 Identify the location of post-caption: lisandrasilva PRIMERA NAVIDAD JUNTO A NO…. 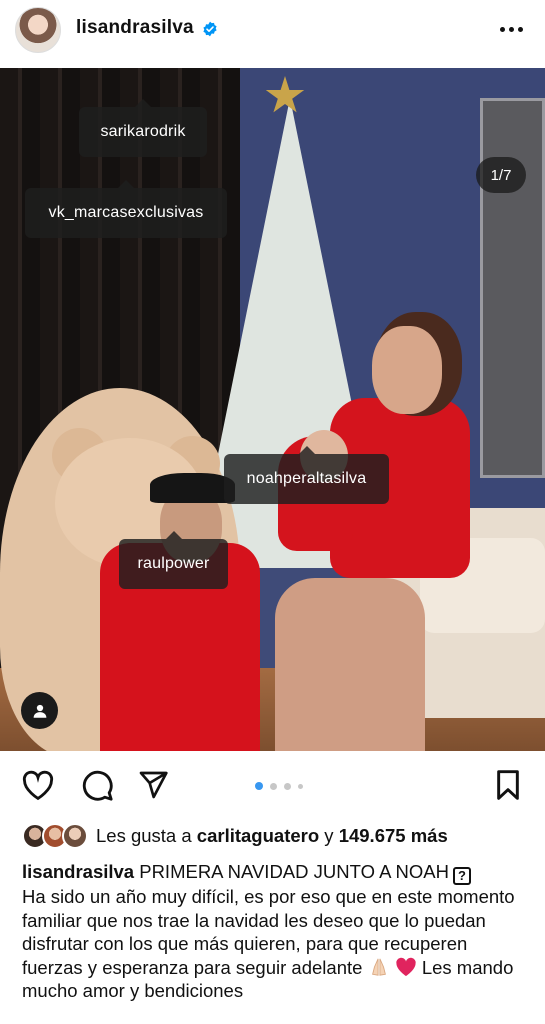
(274, 931).